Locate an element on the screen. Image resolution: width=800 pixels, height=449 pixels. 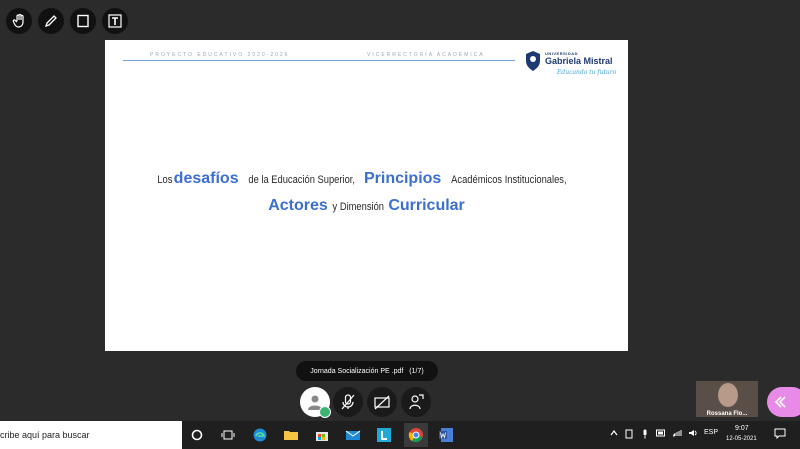
battery-icon is located at coordinates (660, 433).